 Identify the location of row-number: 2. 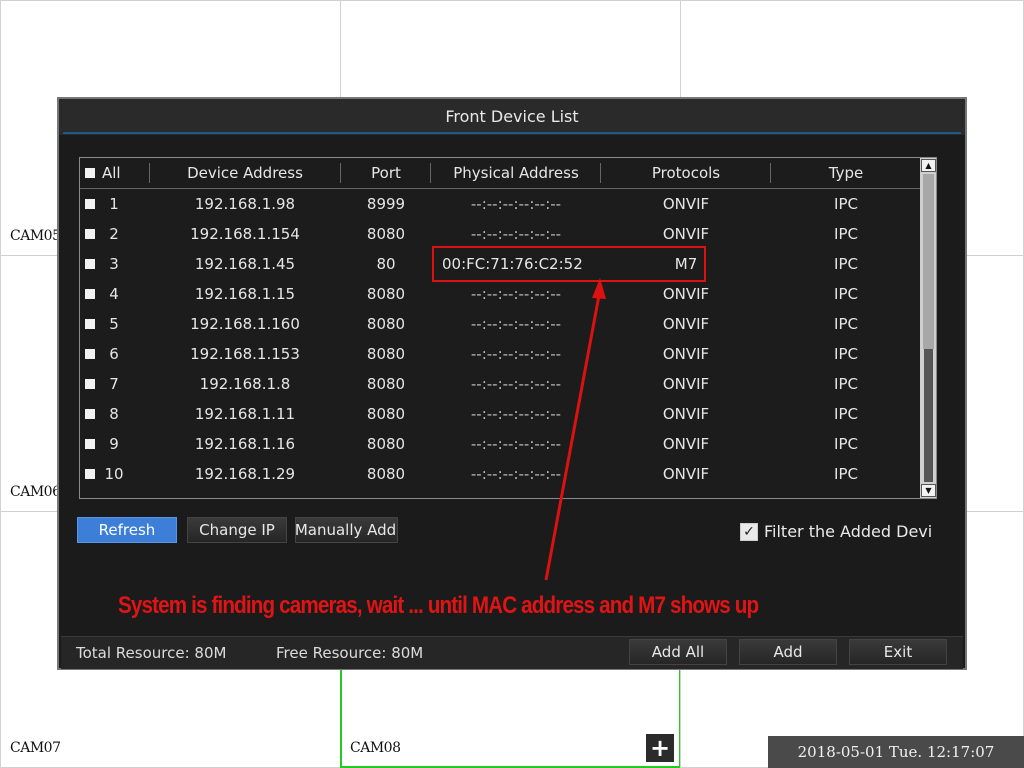
(114, 234).